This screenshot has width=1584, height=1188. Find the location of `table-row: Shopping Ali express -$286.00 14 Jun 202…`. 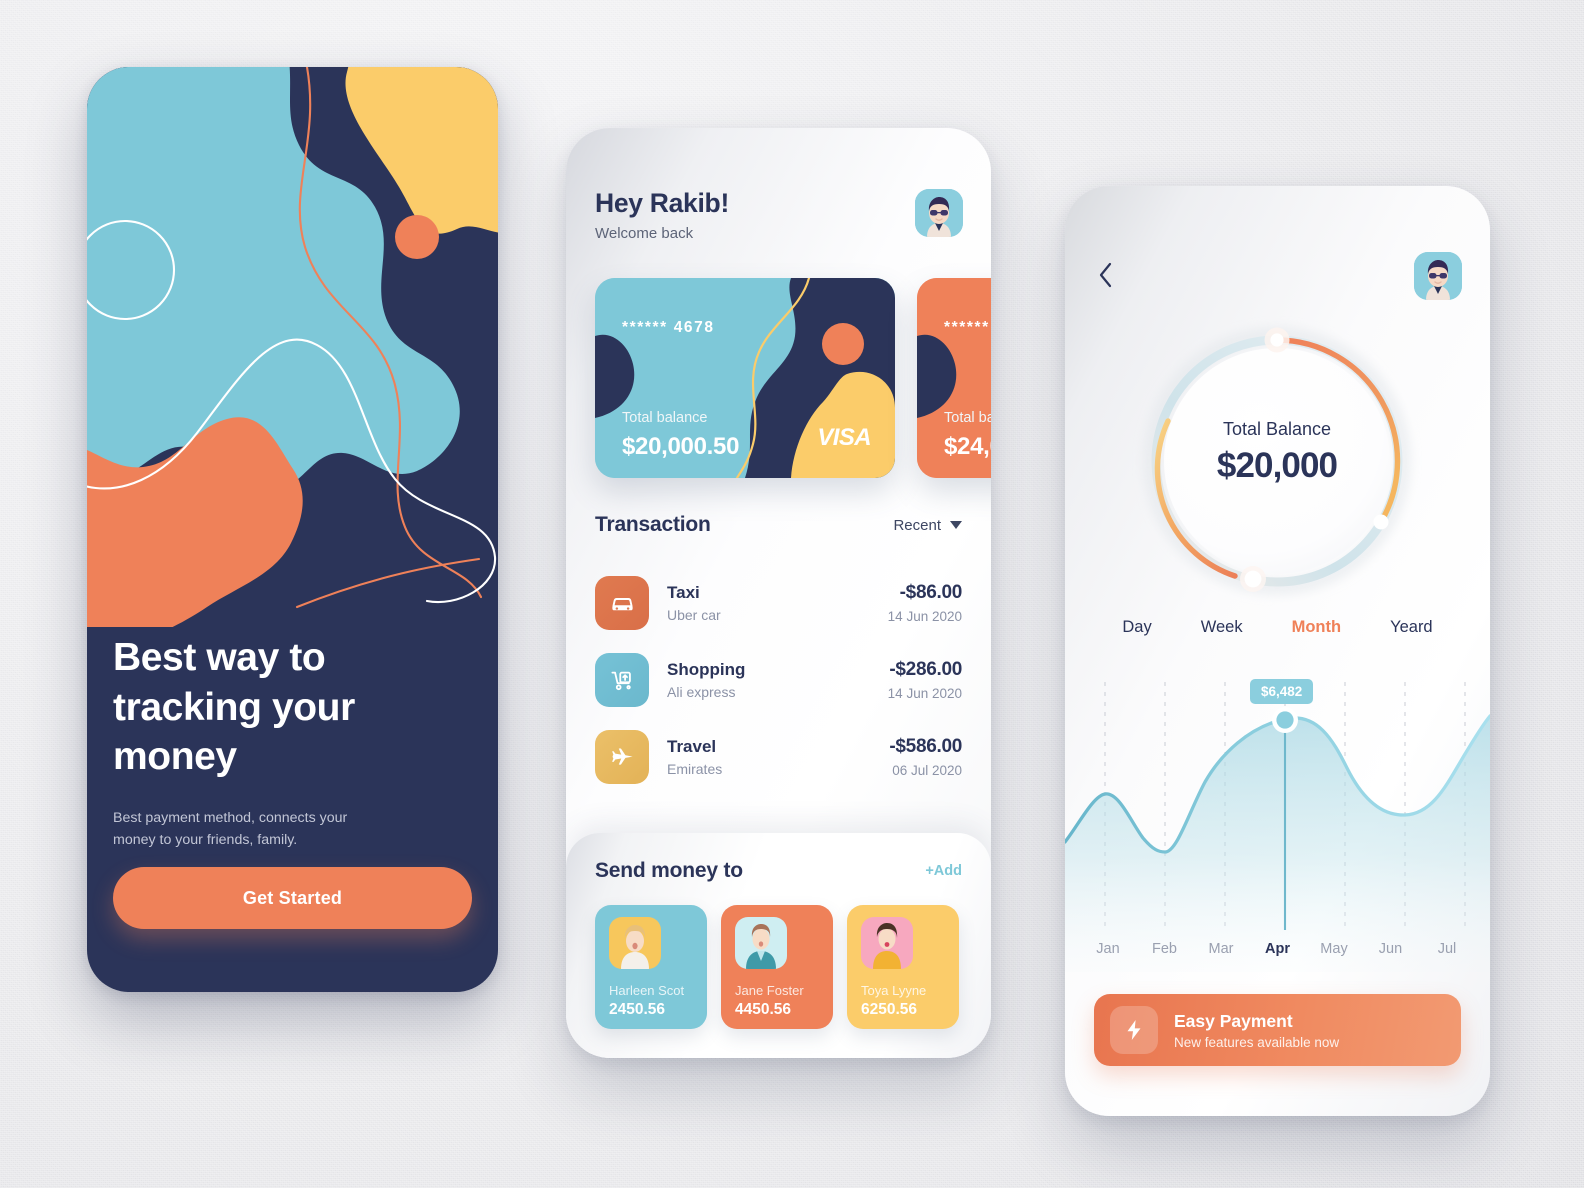

table-row: Shopping Ali express -$286.00 14 Jun 202… is located at coordinates (778, 680).